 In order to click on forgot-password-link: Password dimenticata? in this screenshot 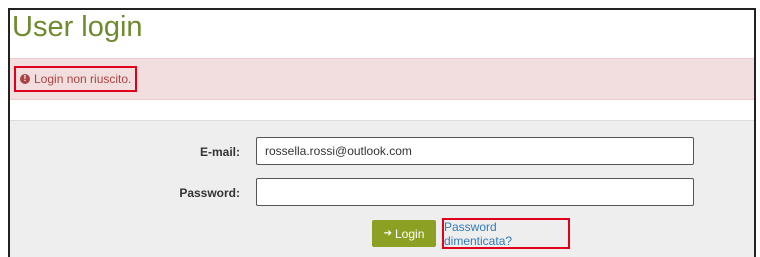, I will do `click(506, 234)`.